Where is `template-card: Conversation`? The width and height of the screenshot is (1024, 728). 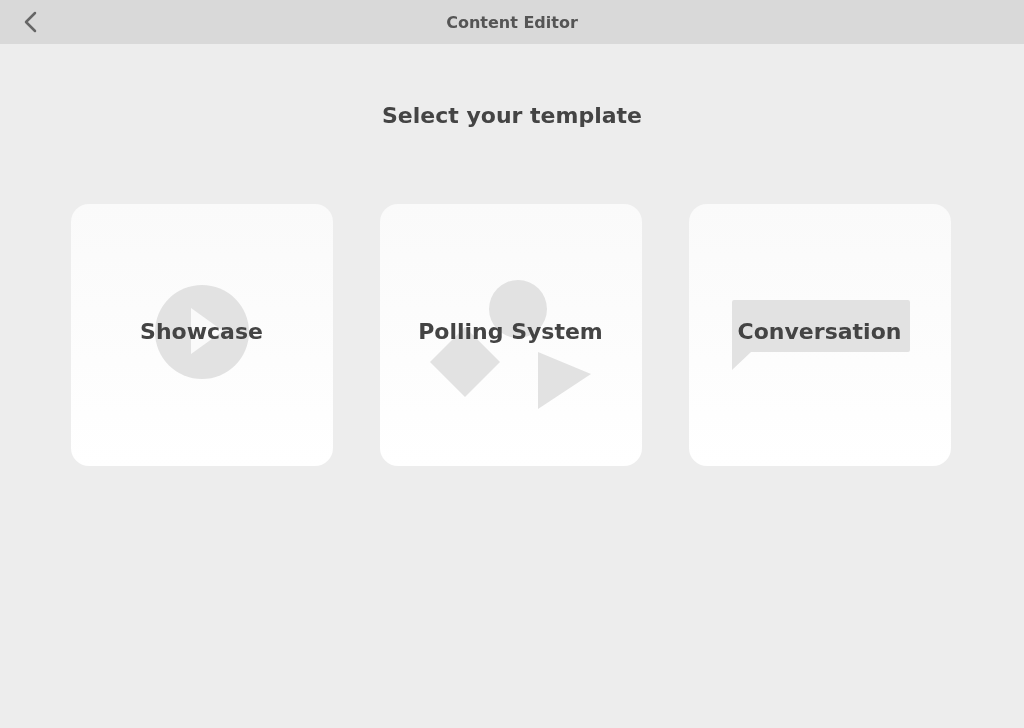
template-card: Conversation is located at coordinates (819, 335).